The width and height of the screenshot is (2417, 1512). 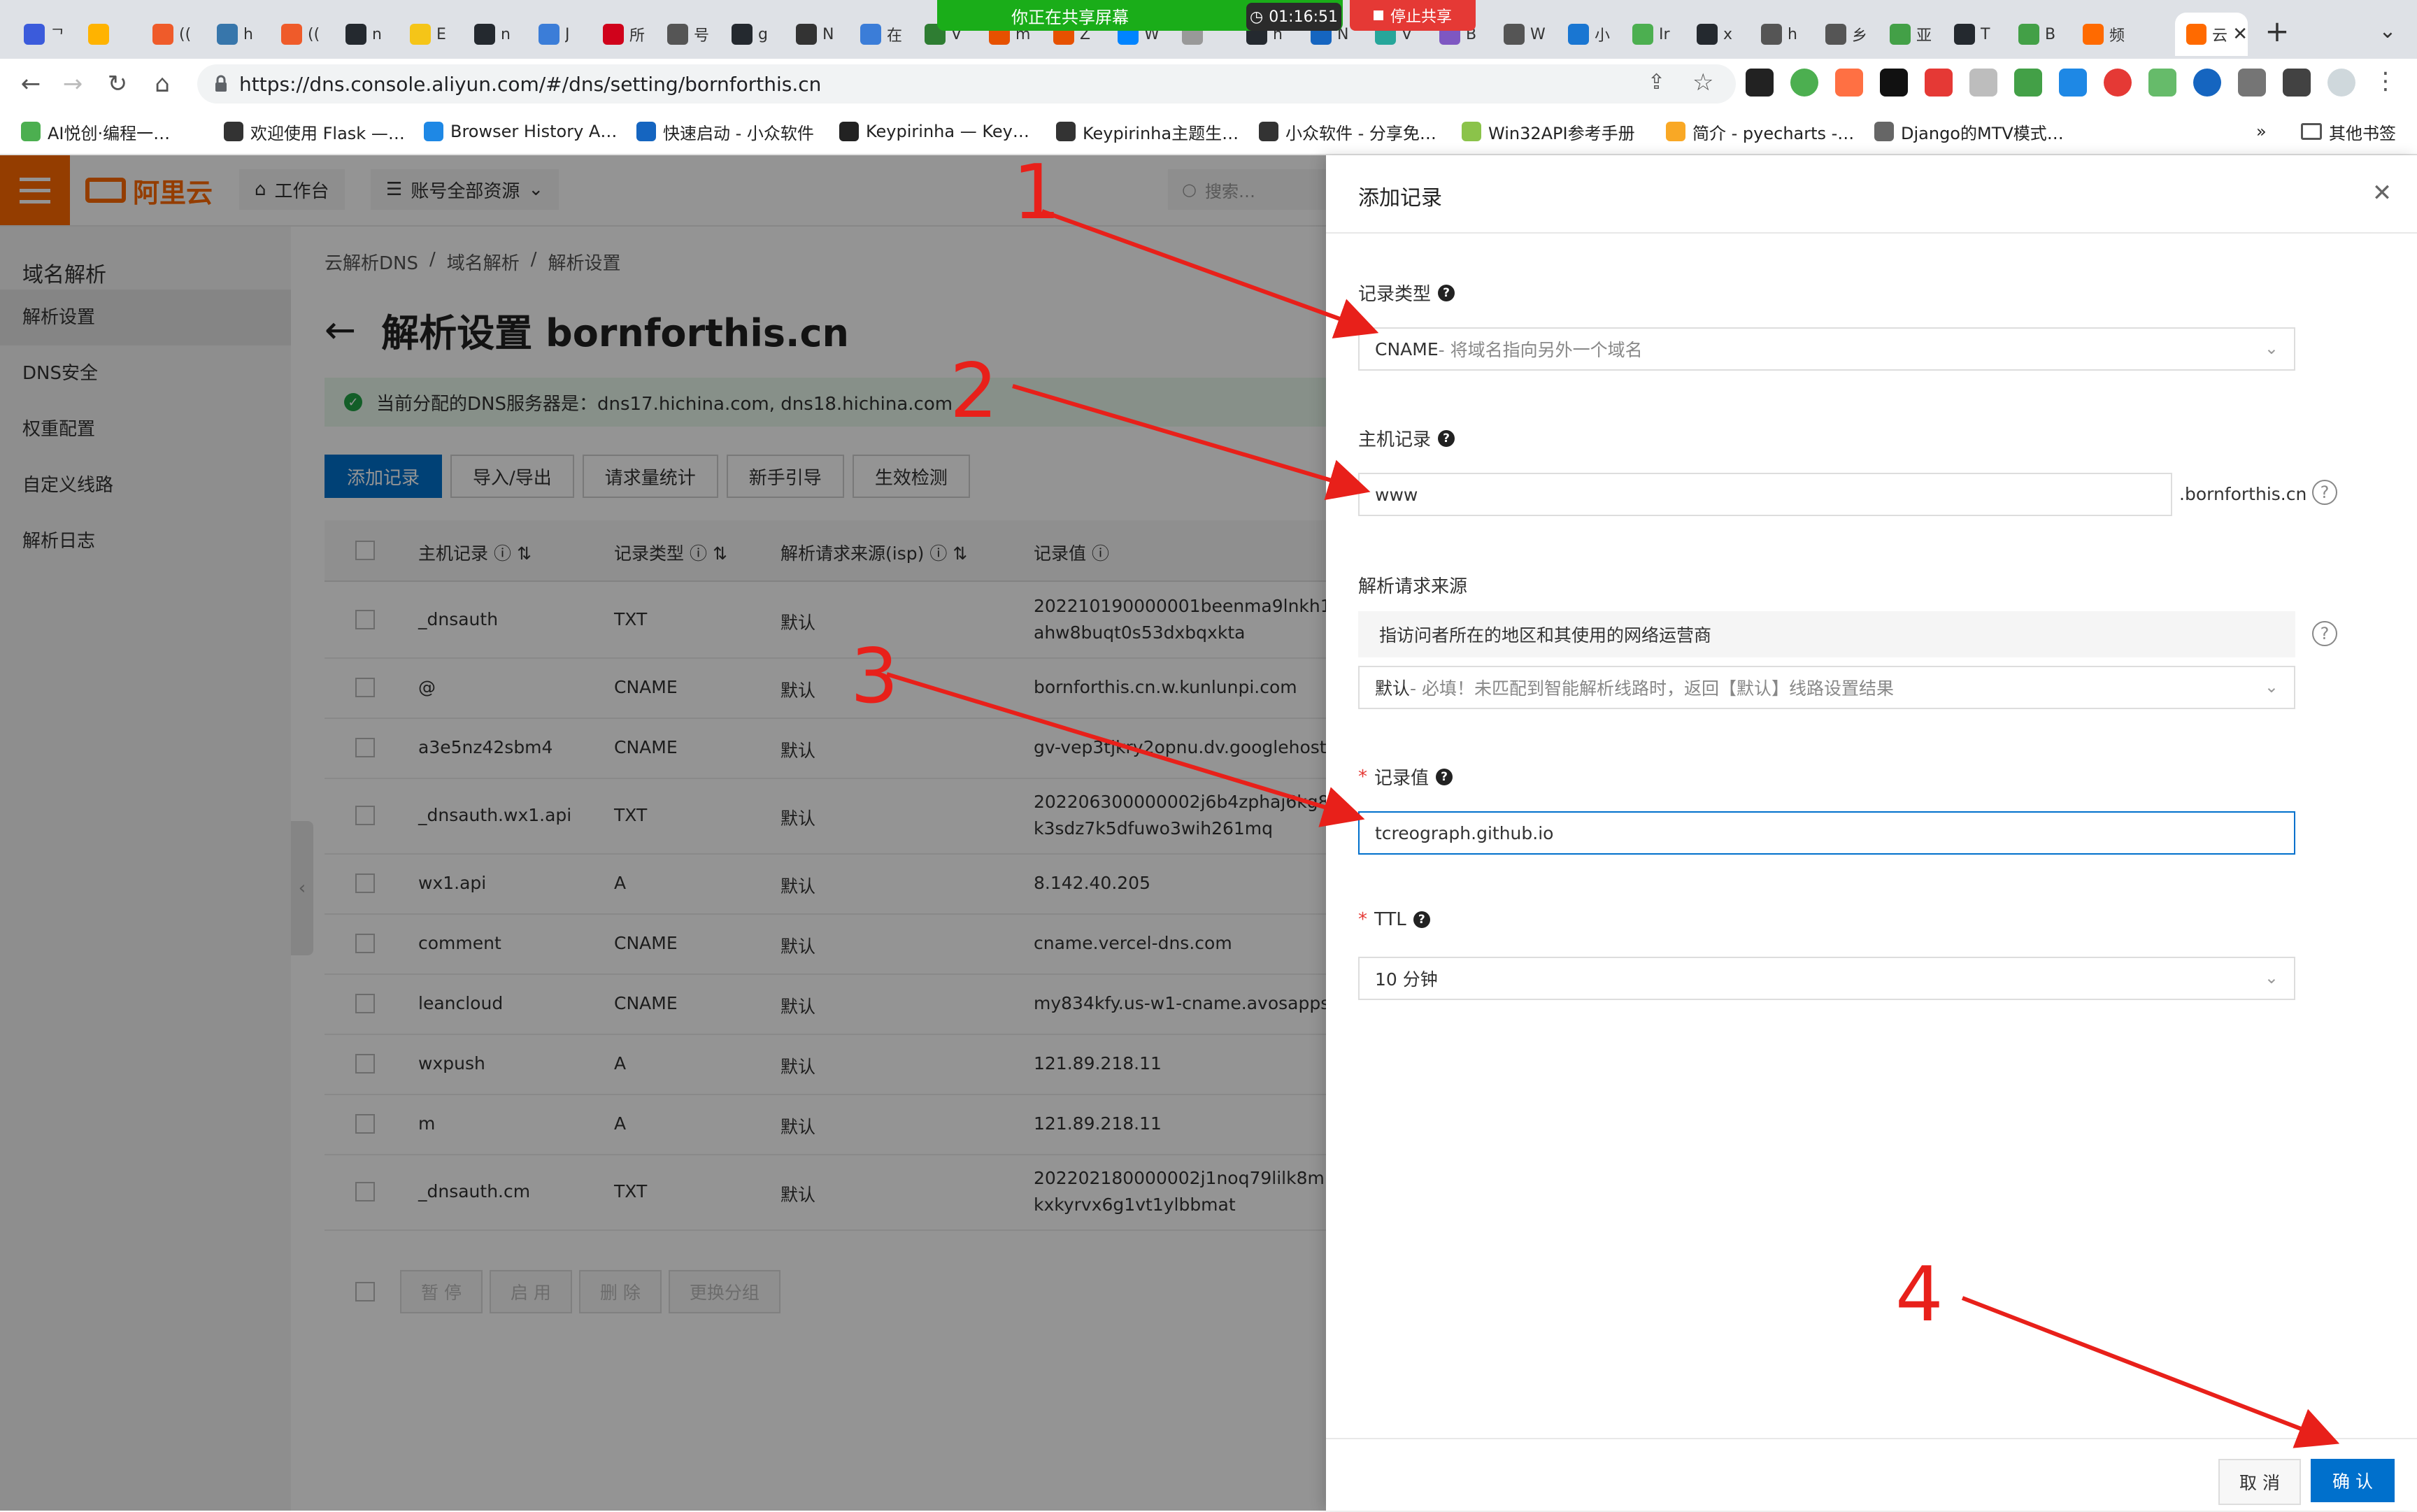 I want to click on close-icon: ✕, so click(x=2382, y=193).